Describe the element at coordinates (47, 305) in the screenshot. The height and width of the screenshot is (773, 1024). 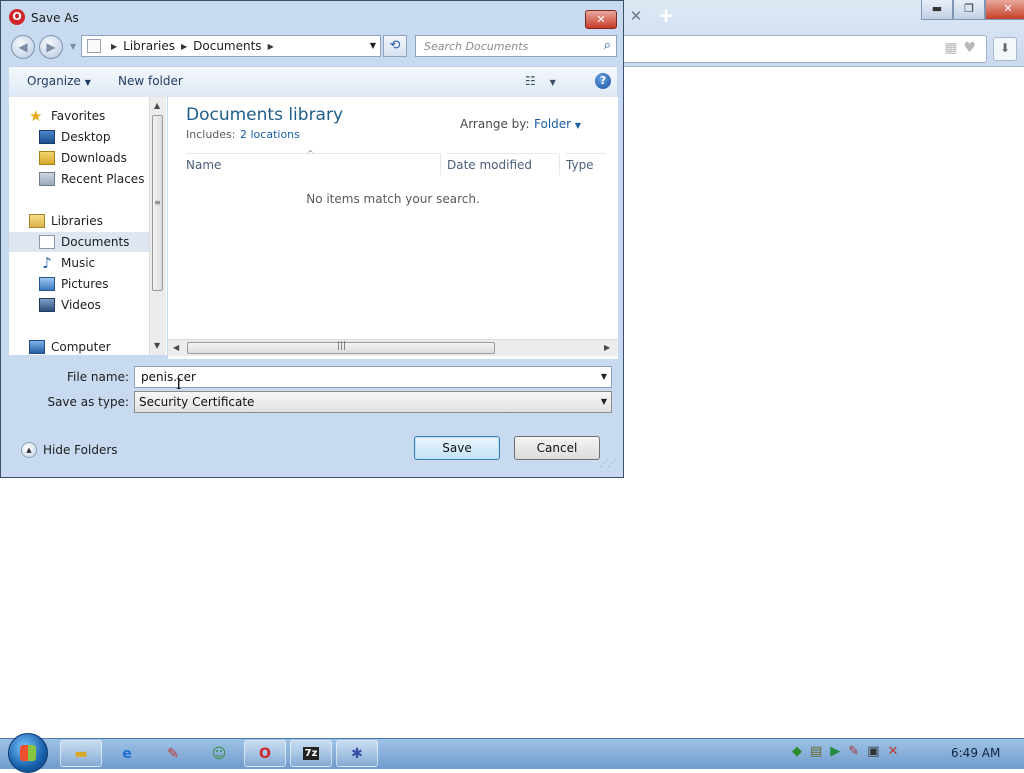
I see `videos-icon` at that location.